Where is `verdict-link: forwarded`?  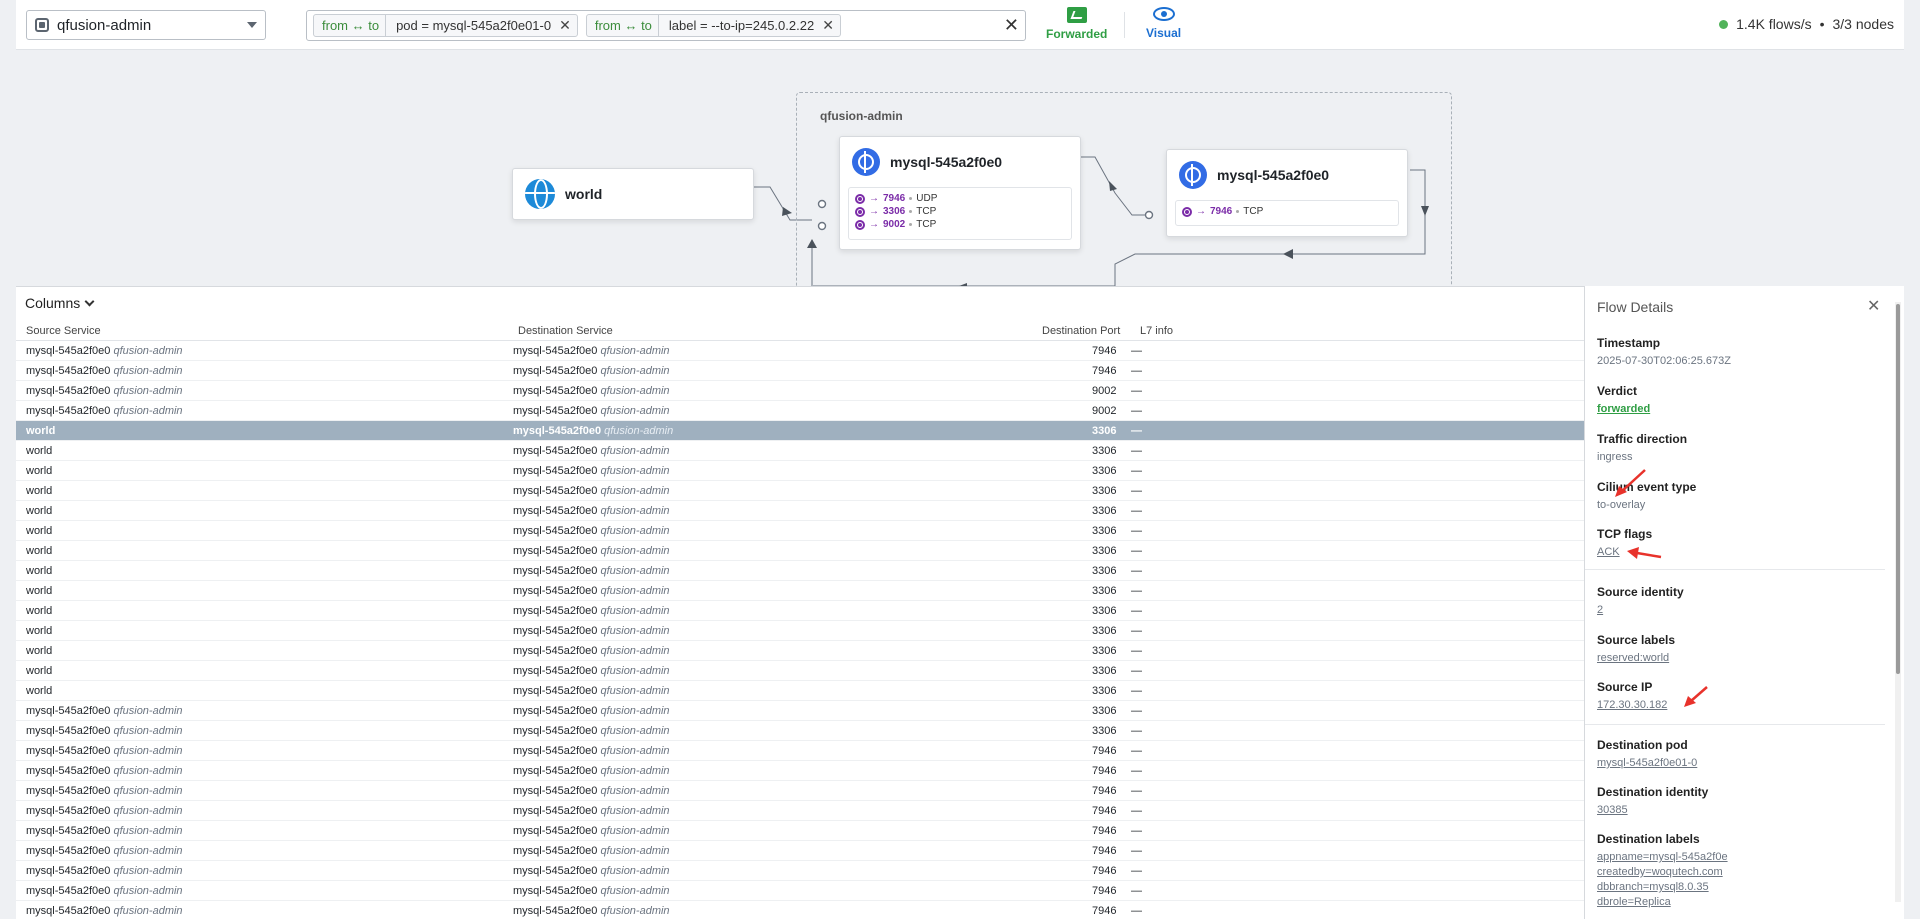
verdict-link: forwarded is located at coordinates (1623, 409).